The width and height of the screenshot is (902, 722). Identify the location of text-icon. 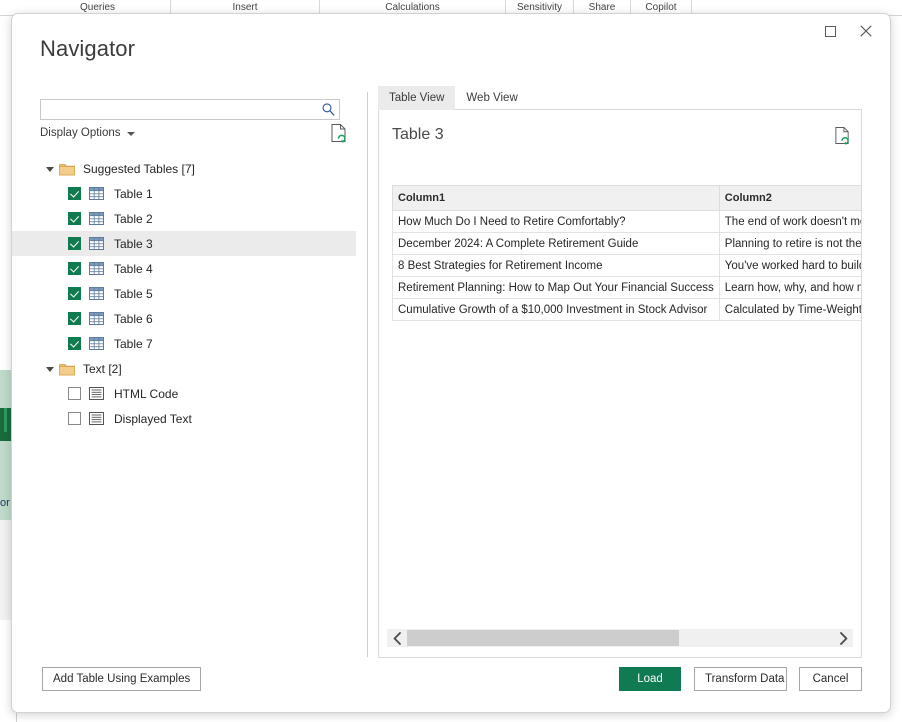
(96, 393).